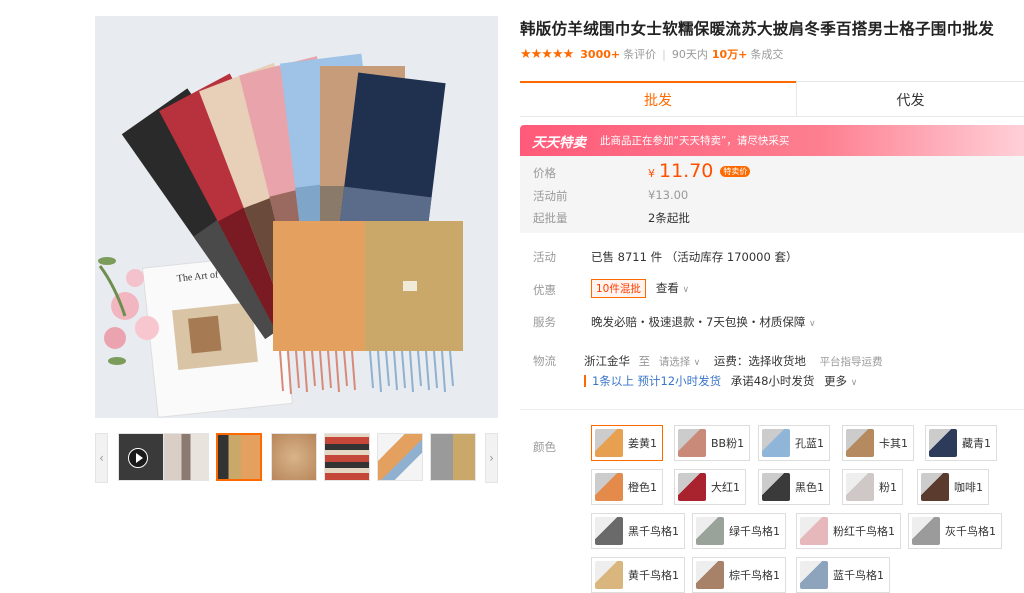 The image size is (1024, 593). What do you see at coordinates (754, 575) in the screenshot?
I see `color-option-label: 棕千鸟格1` at bounding box center [754, 575].